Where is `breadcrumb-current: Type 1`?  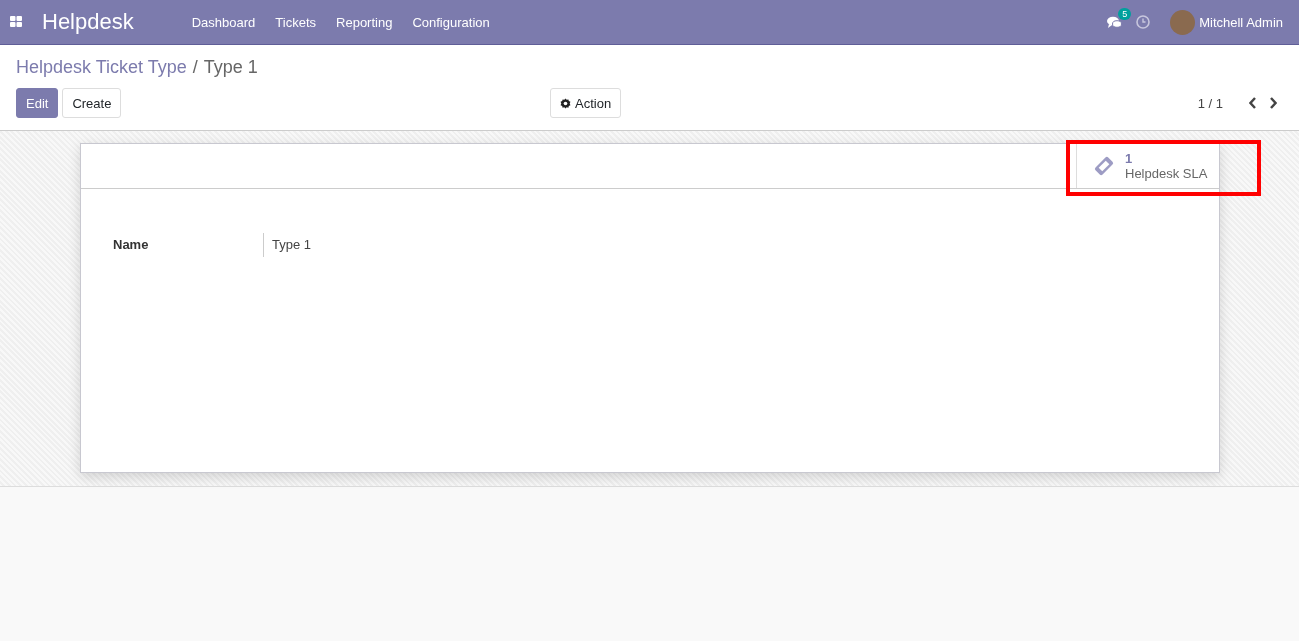
breadcrumb-current: Type 1 is located at coordinates (230, 67).